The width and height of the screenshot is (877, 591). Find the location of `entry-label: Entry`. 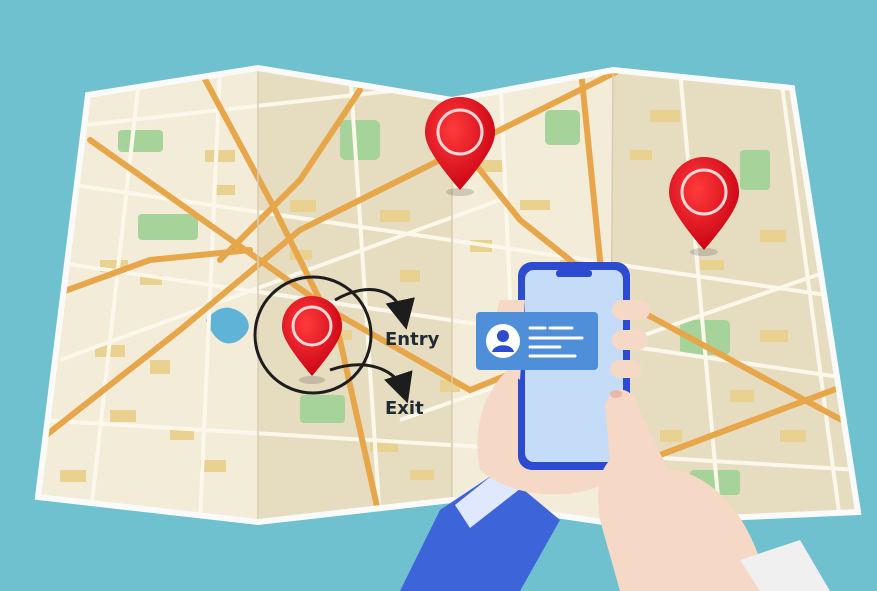

entry-label: Entry is located at coordinates (412, 339).